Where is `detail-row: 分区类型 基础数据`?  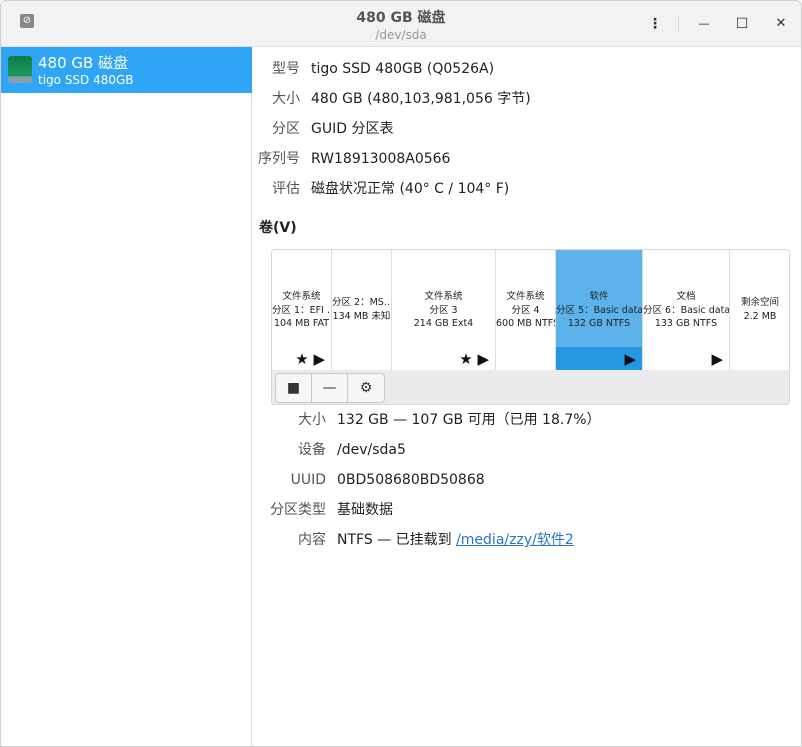
detail-row: 分区类型 基础数据 is located at coordinates (401, 510).